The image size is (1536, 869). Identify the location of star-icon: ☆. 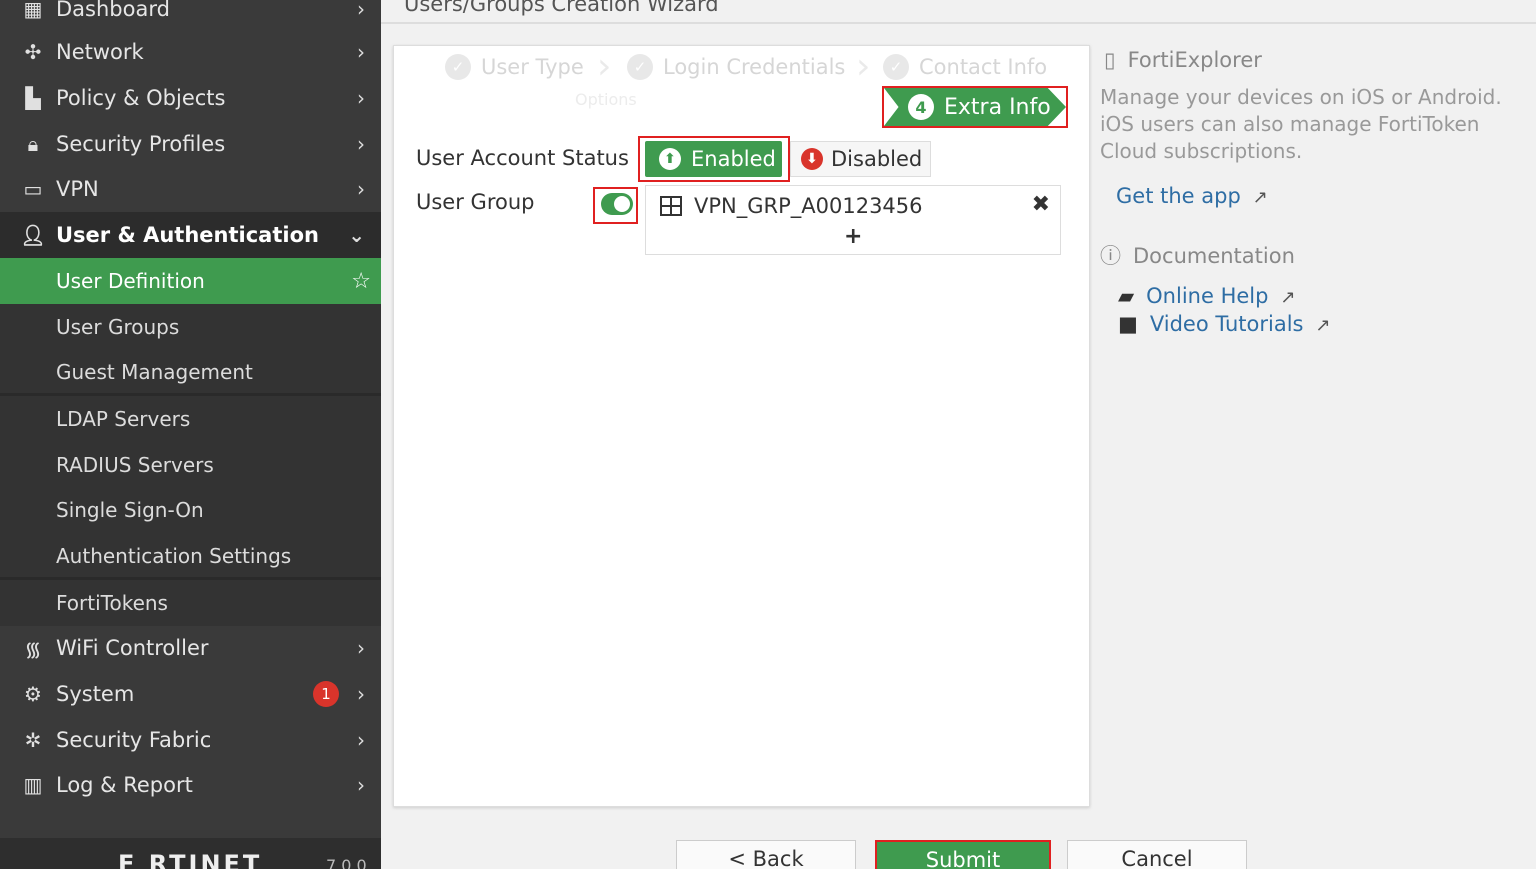
(361, 281).